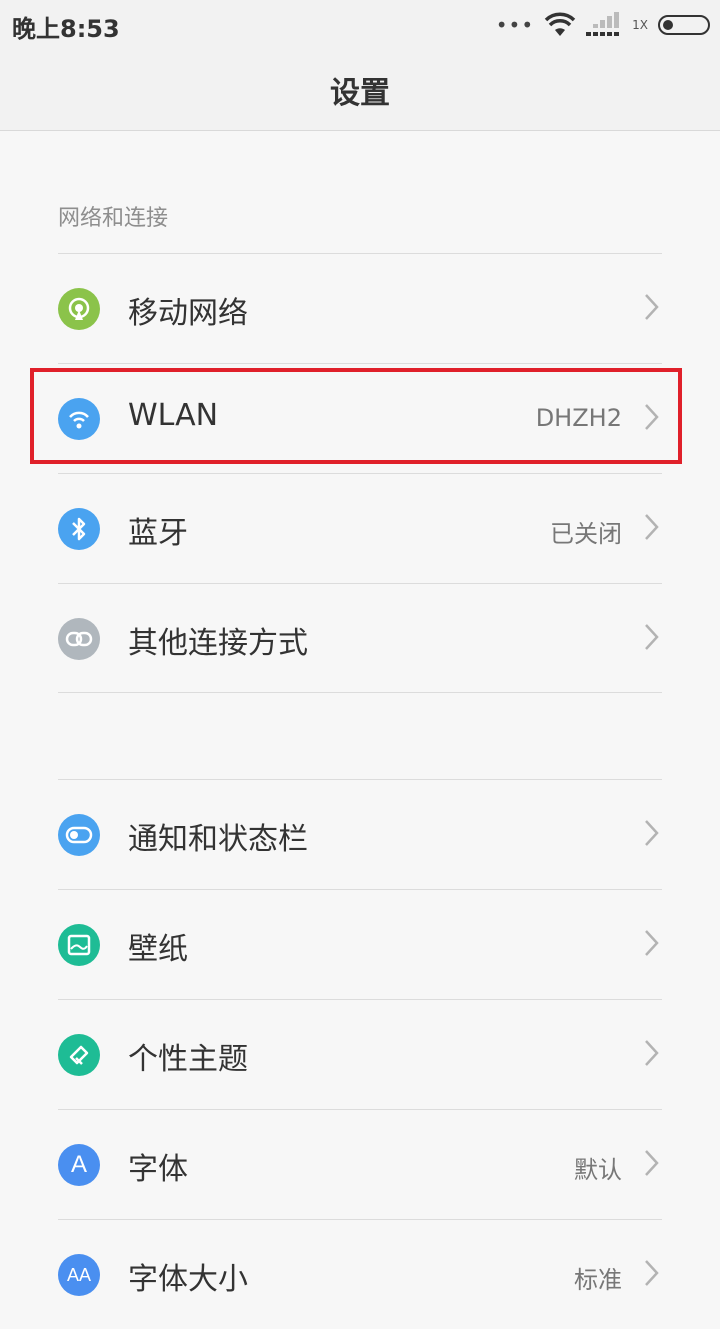 The image size is (720, 1329). I want to click on row-label: 字体, so click(158, 1169).